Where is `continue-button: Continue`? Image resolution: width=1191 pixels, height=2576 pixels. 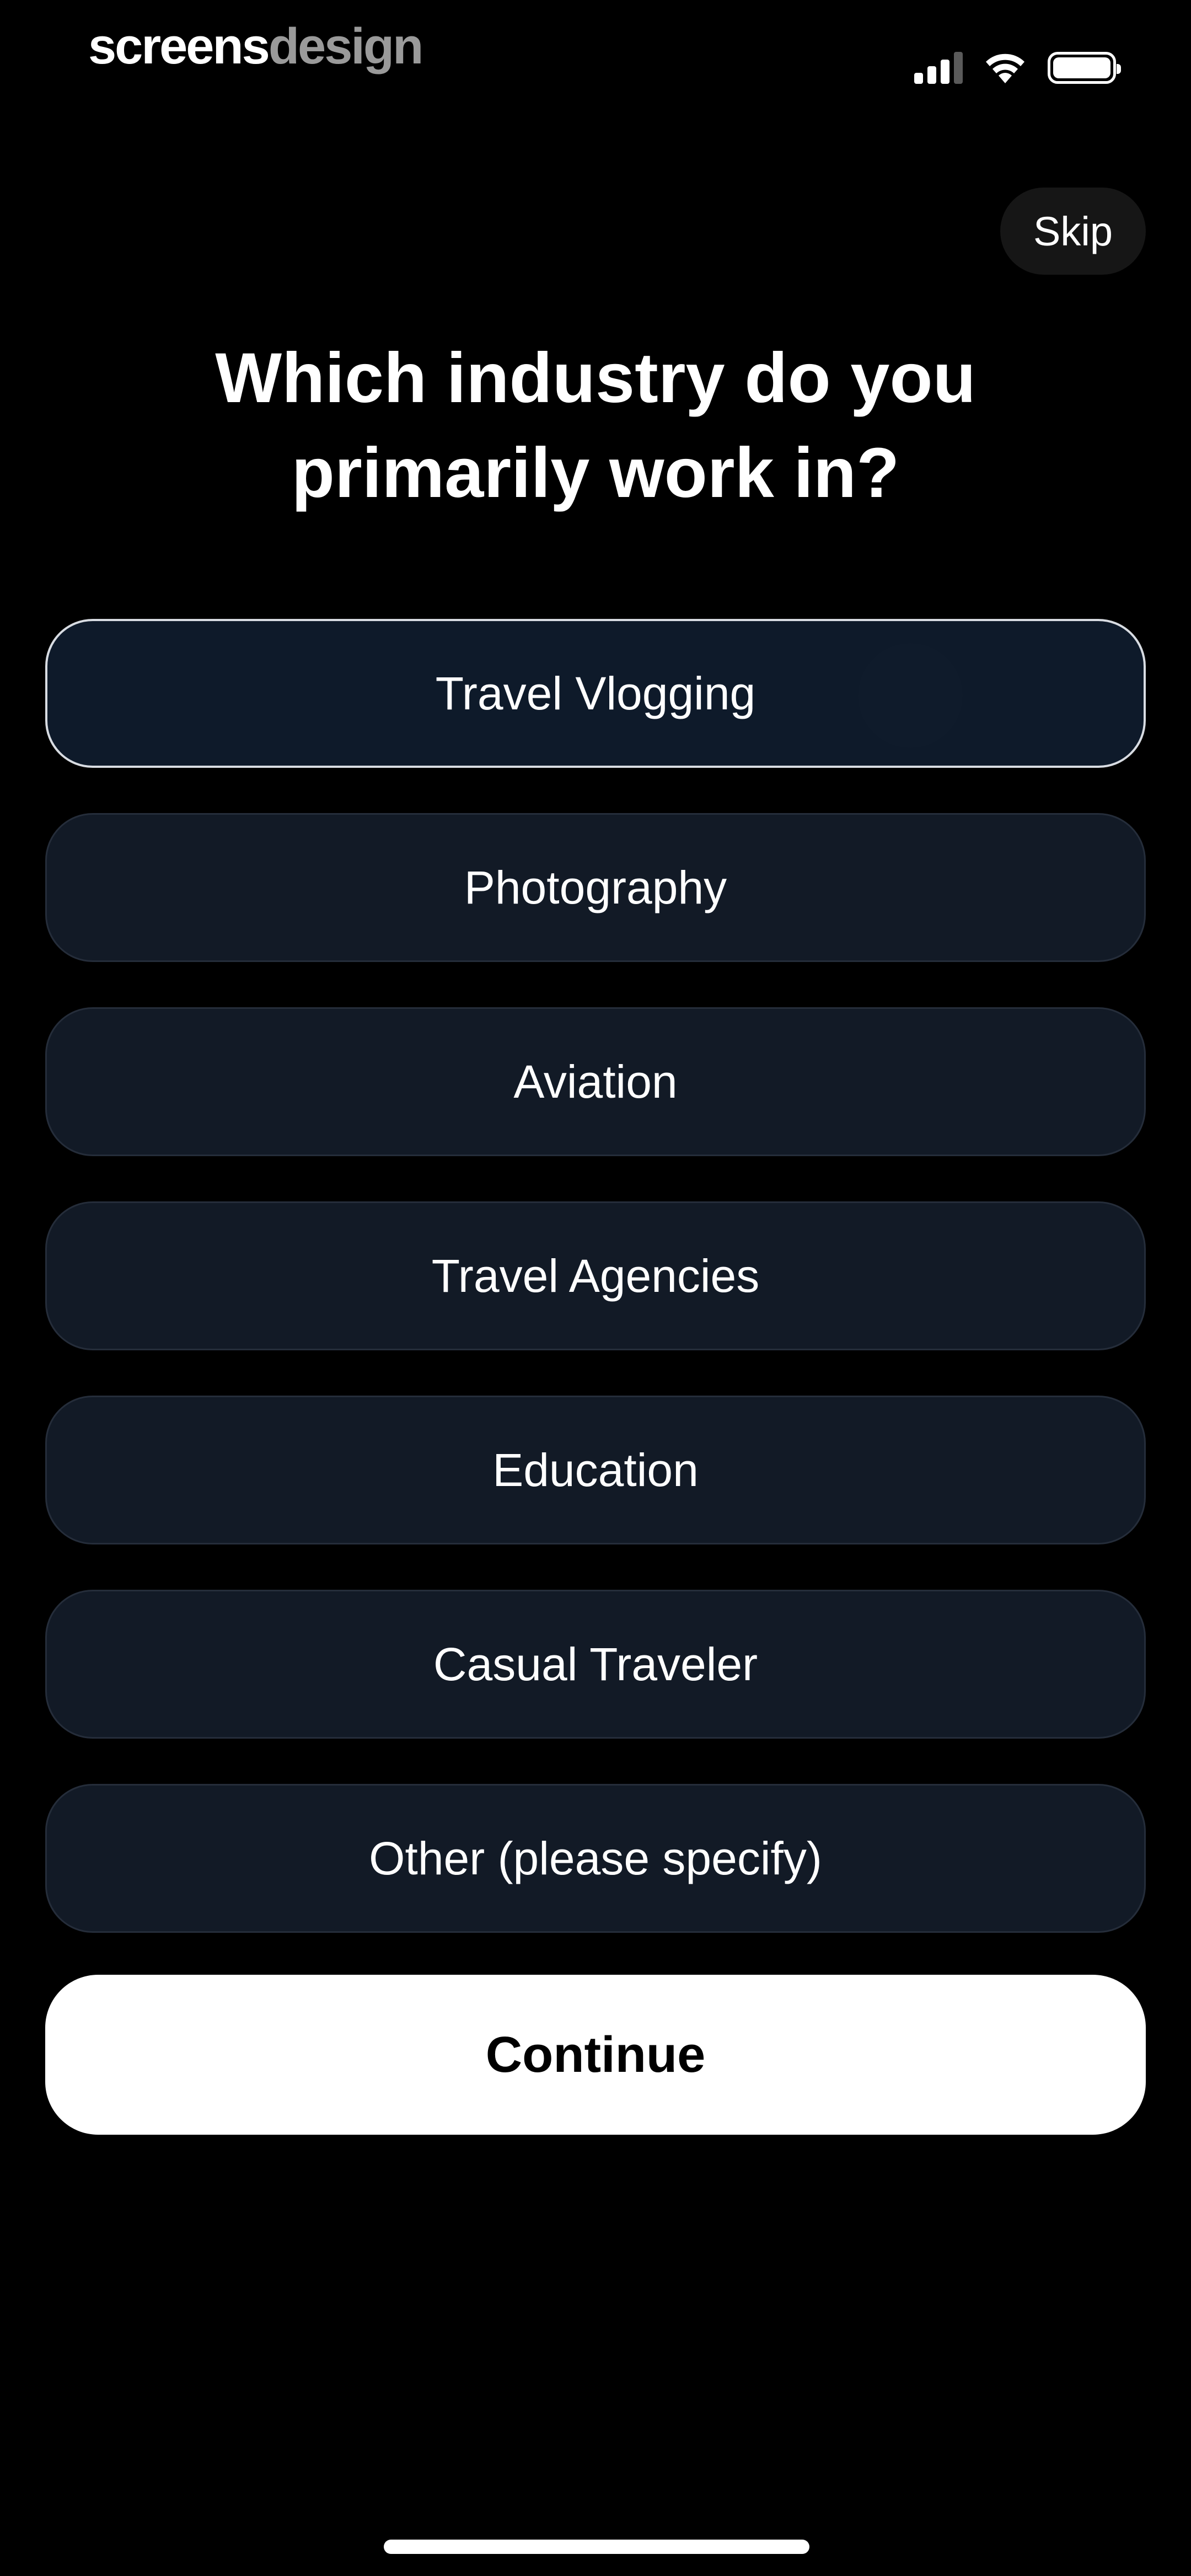 continue-button: Continue is located at coordinates (595, 2055).